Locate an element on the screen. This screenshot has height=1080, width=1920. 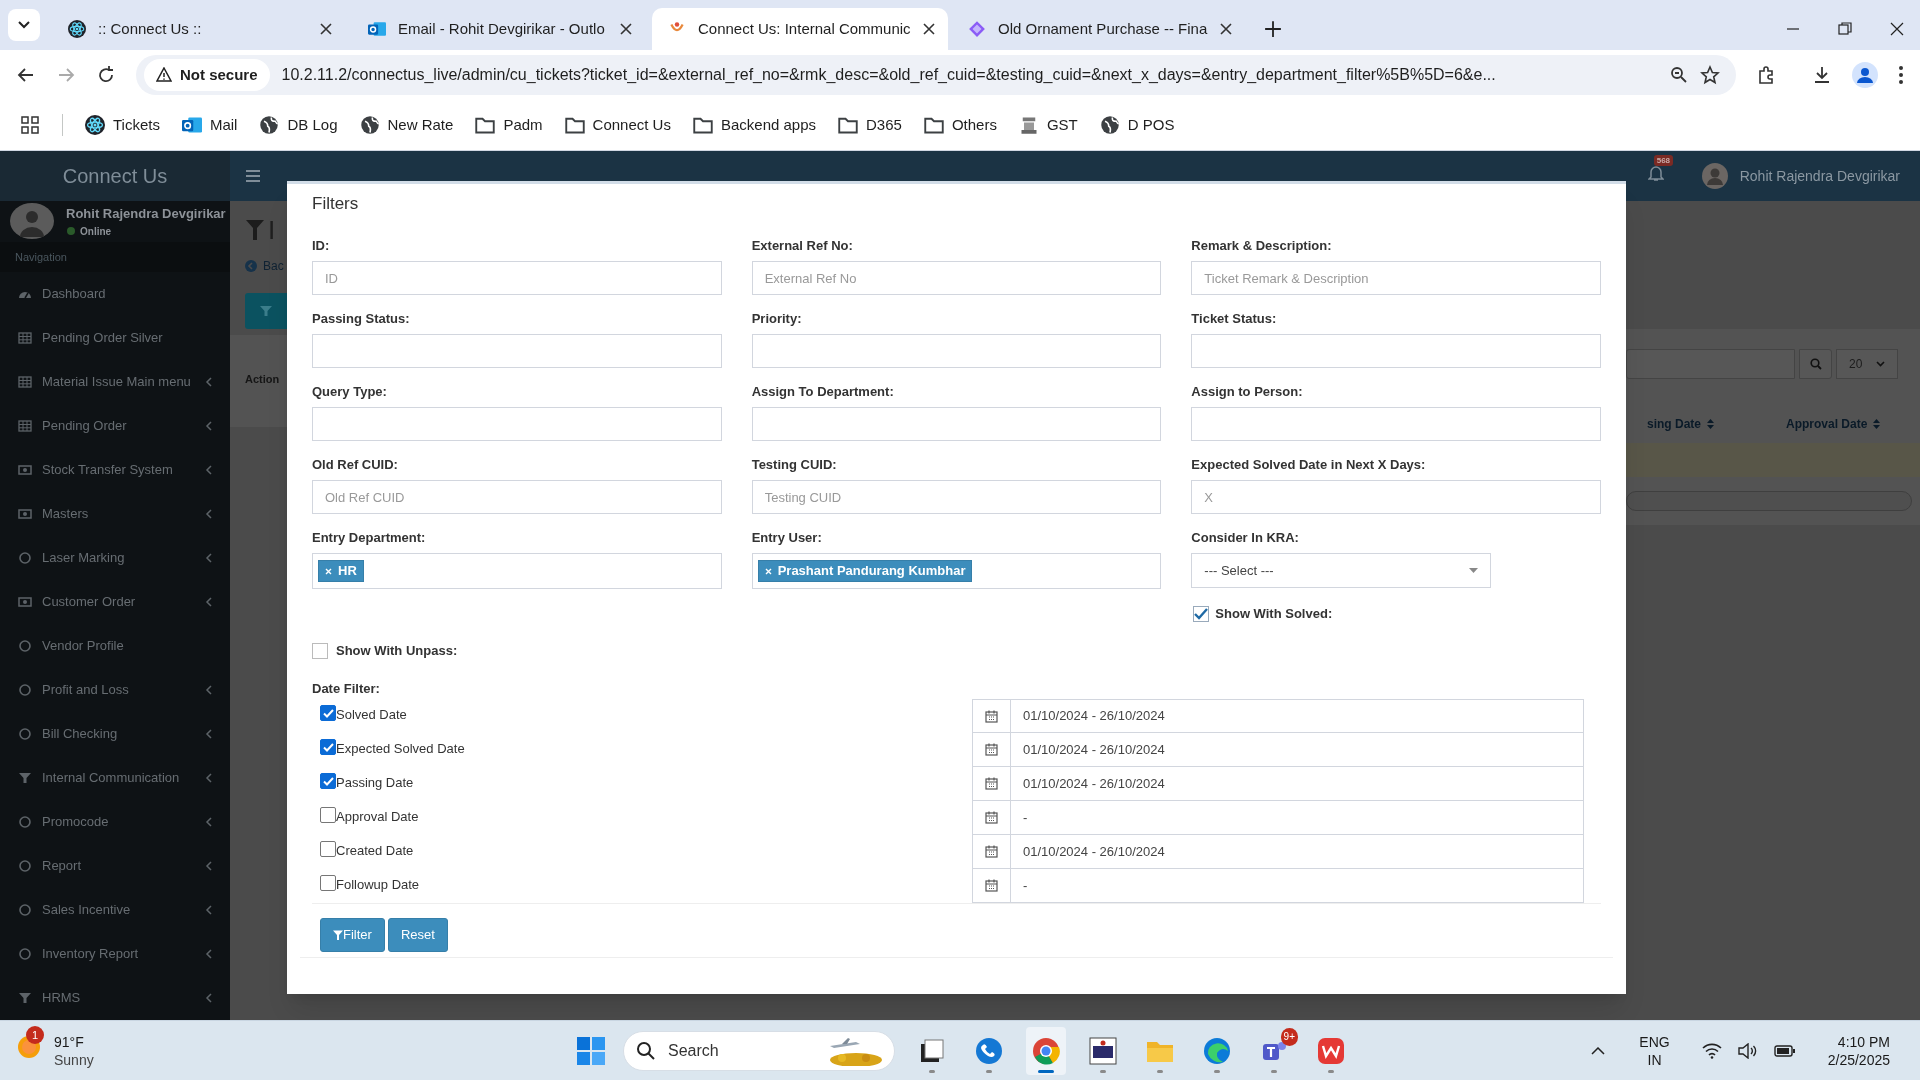
bookmark: D365 is located at coordinates (870, 125).